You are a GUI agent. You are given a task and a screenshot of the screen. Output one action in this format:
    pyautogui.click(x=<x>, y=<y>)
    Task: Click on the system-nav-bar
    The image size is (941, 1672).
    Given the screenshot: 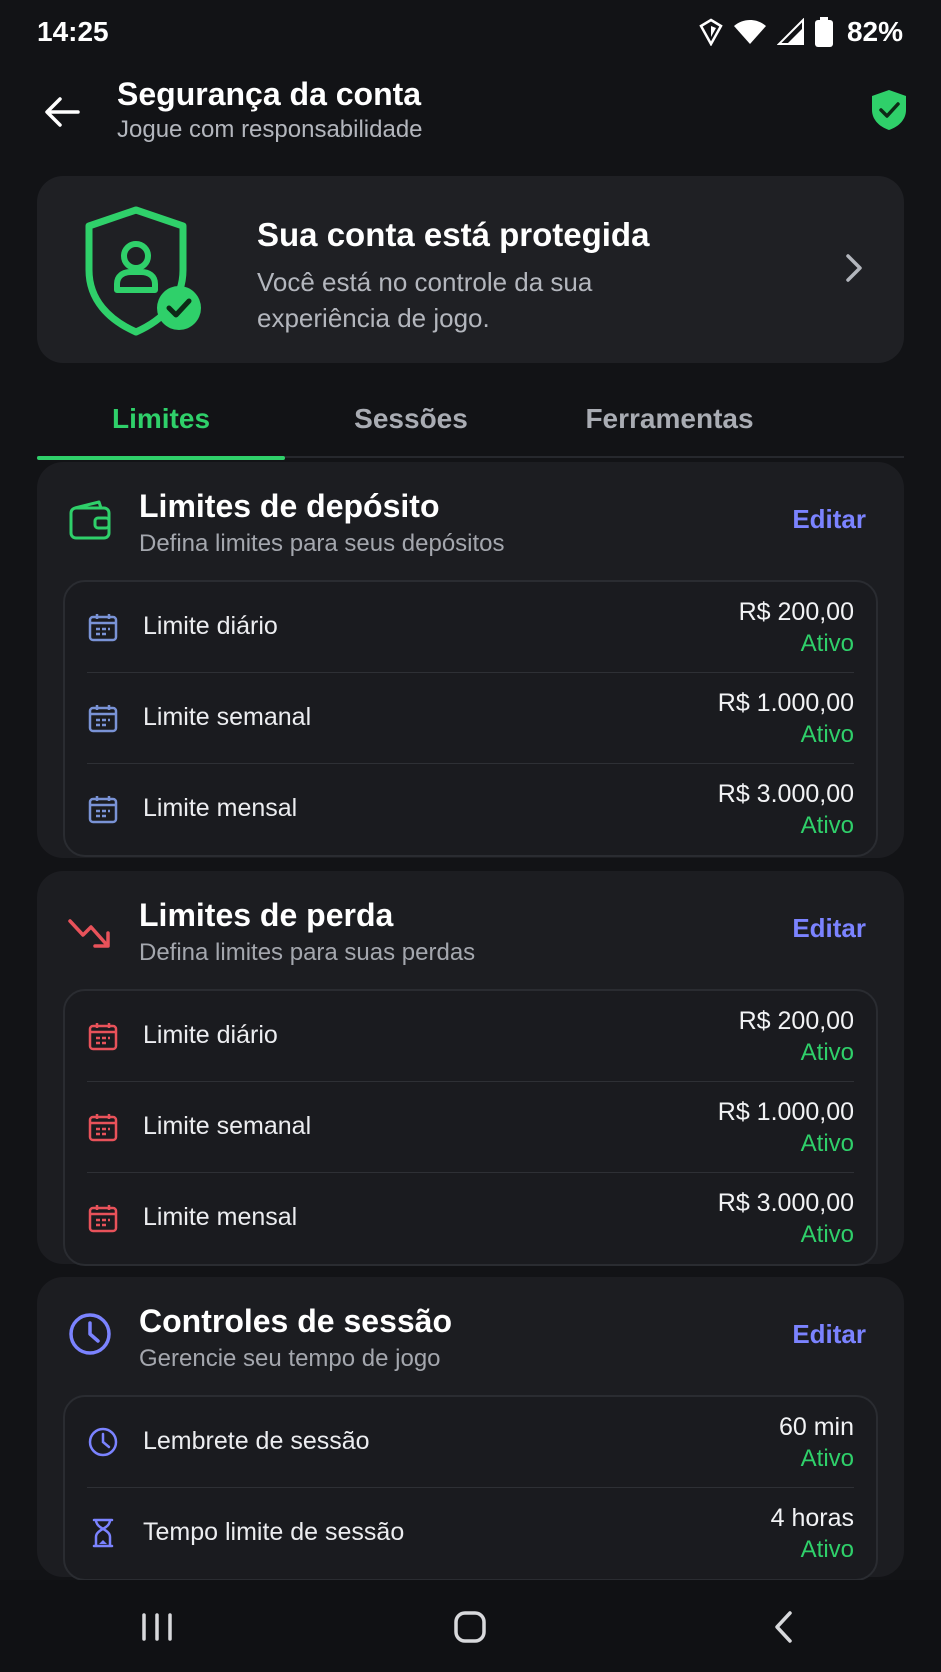 What is the action you would take?
    pyautogui.click(x=470, y=1627)
    